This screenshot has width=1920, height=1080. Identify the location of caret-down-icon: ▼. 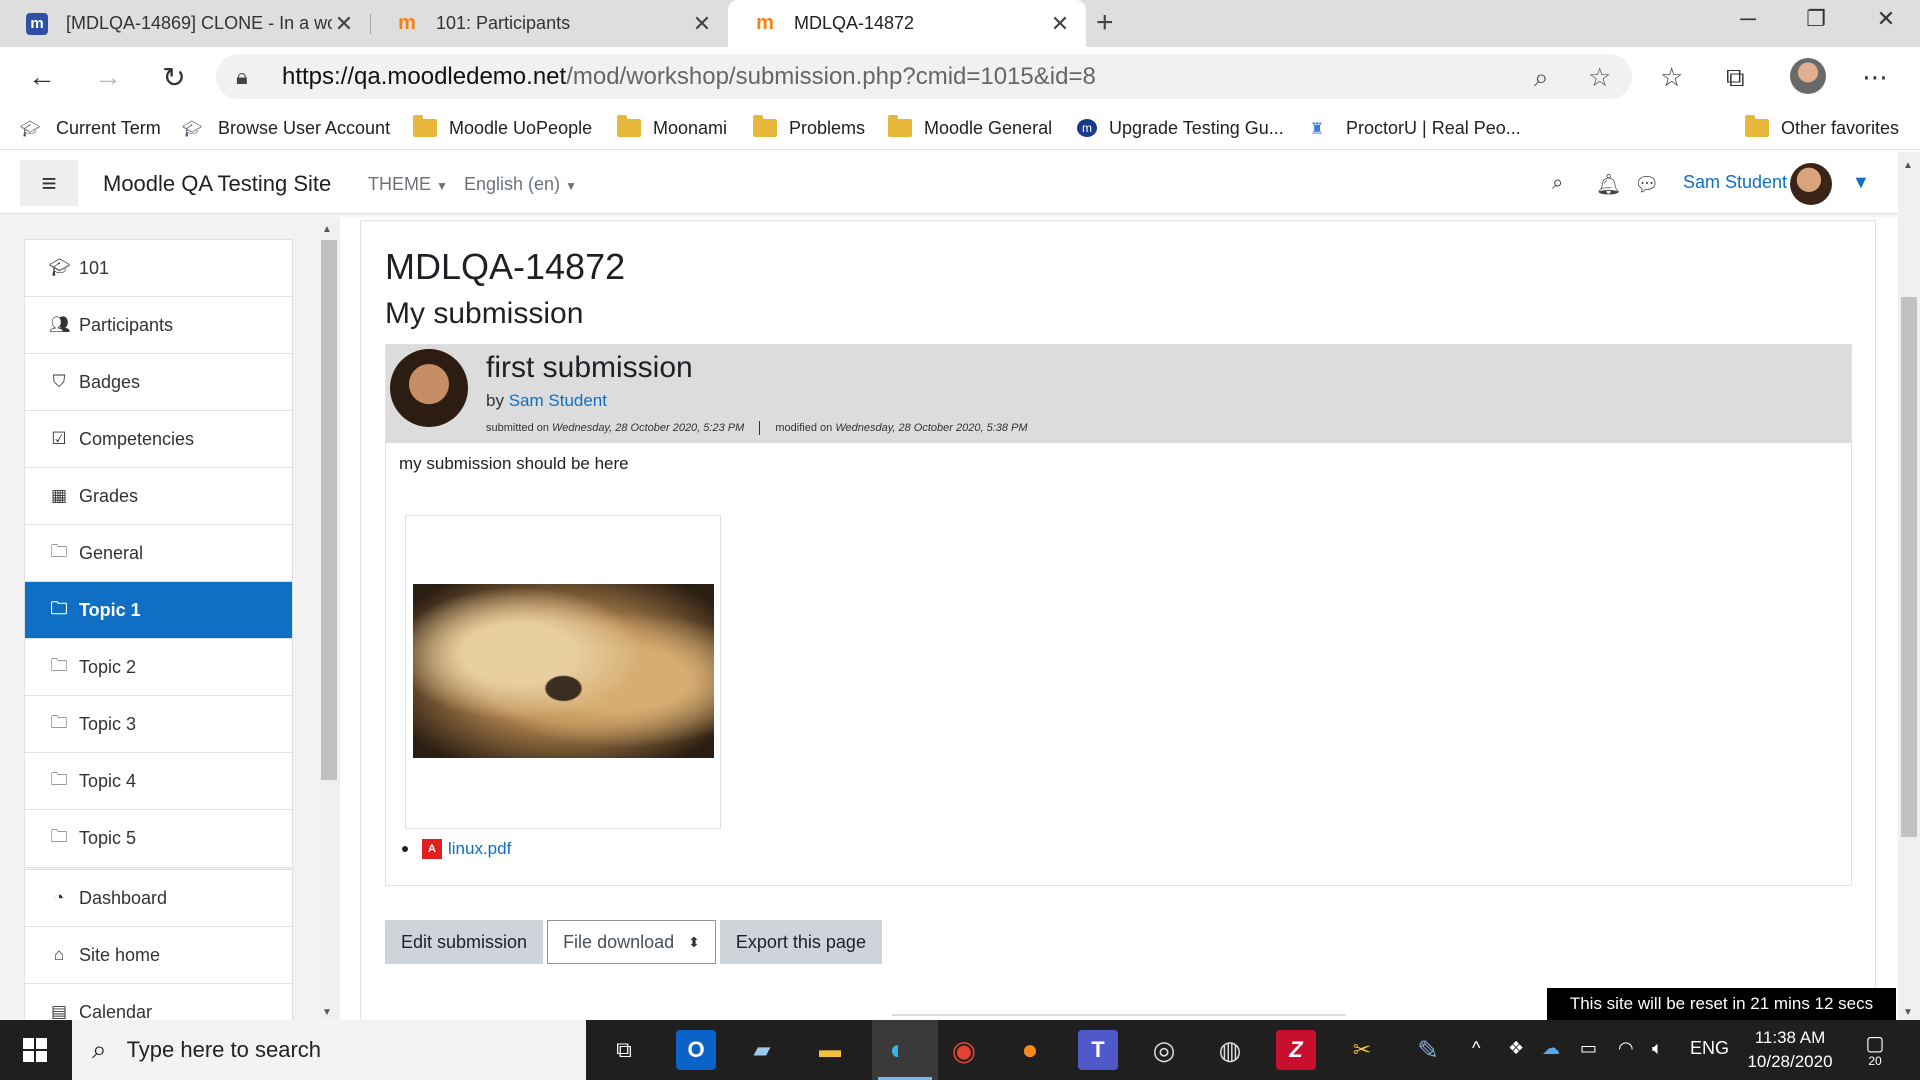
(1861, 182).